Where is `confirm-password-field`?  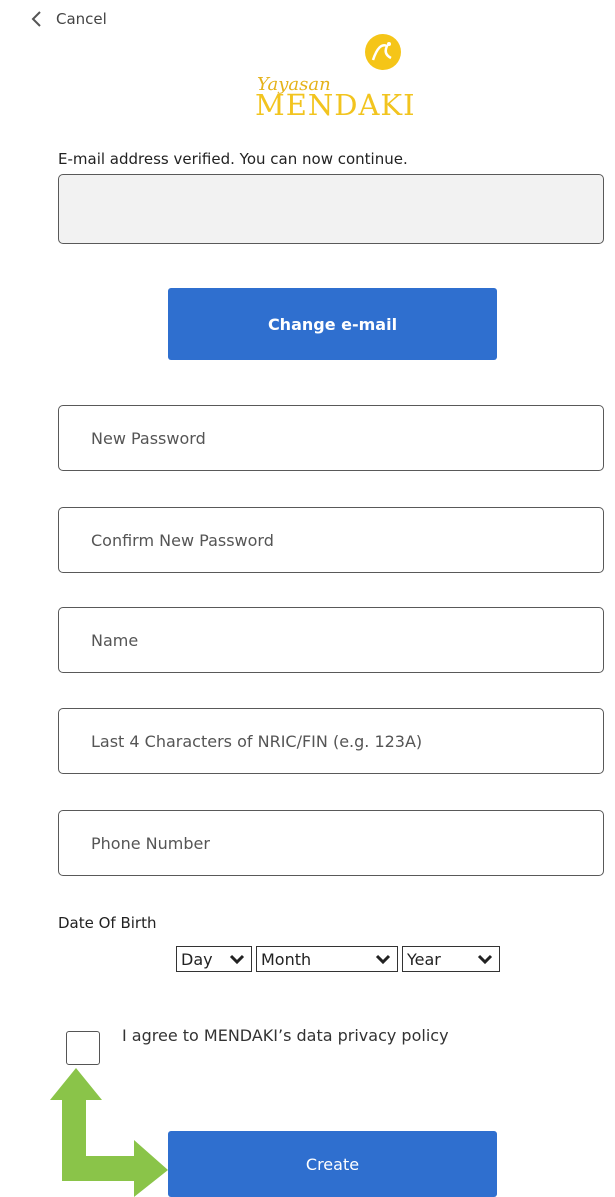
confirm-password-field is located at coordinates (331, 540).